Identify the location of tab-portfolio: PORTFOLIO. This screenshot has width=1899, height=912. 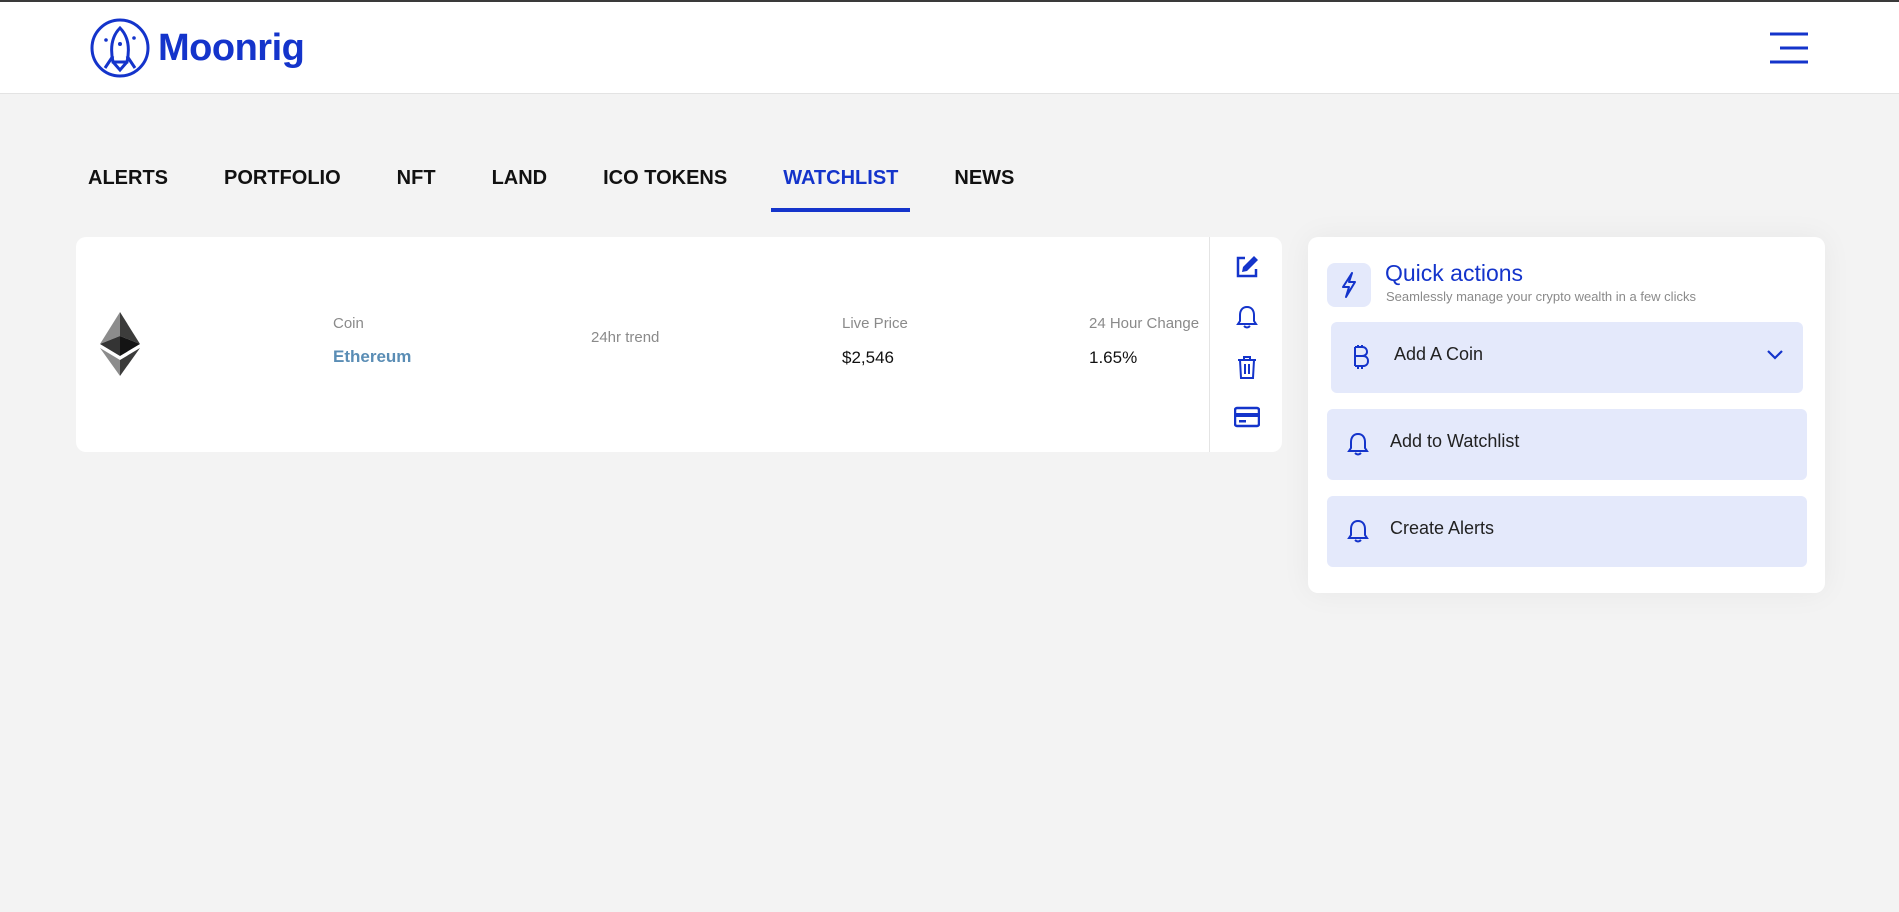
(282, 181).